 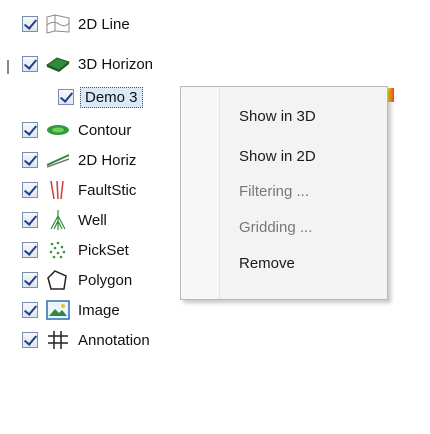 What do you see at coordinates (58, 250) in the screenshot?
I see `pickset-icon` at bounding box center [58, 250].